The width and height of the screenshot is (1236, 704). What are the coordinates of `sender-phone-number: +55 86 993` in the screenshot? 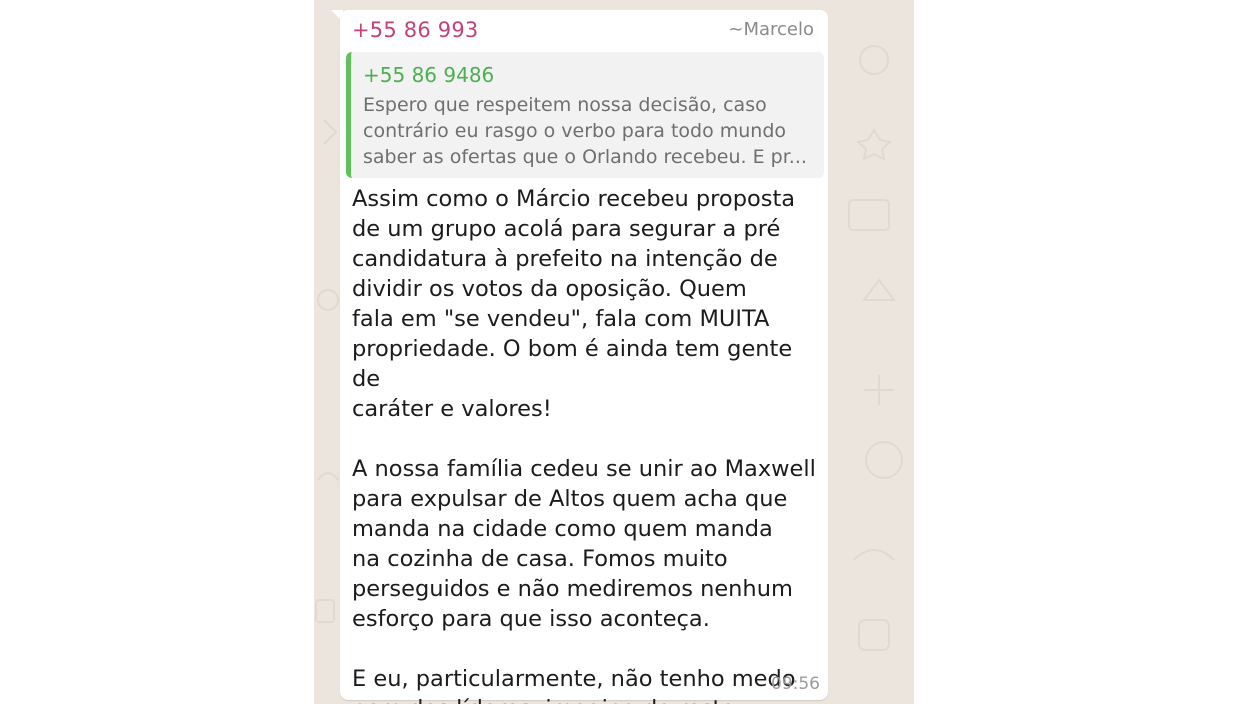 It's located at (415, 30).